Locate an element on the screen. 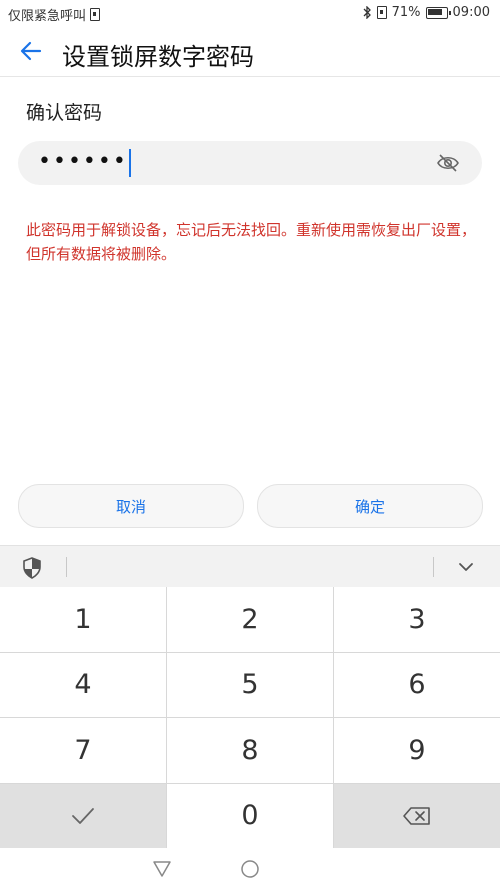 This screenshot has height=889, width=500. confirm-button: 确定 is located at coordinates (370, 506).